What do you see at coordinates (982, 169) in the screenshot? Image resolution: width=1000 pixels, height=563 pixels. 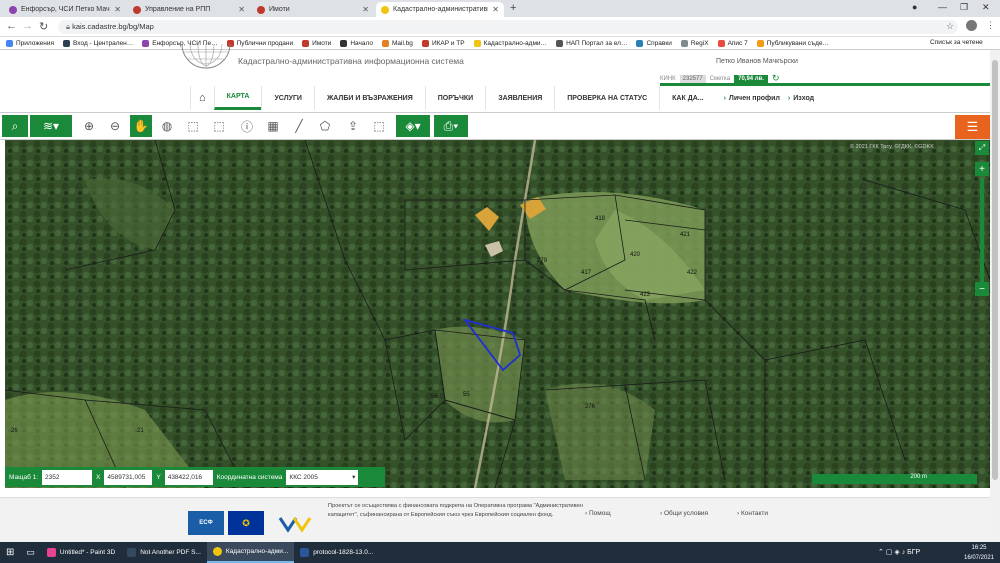 I see `zoom-plus-icon: +` at bounding box center [982, 169].